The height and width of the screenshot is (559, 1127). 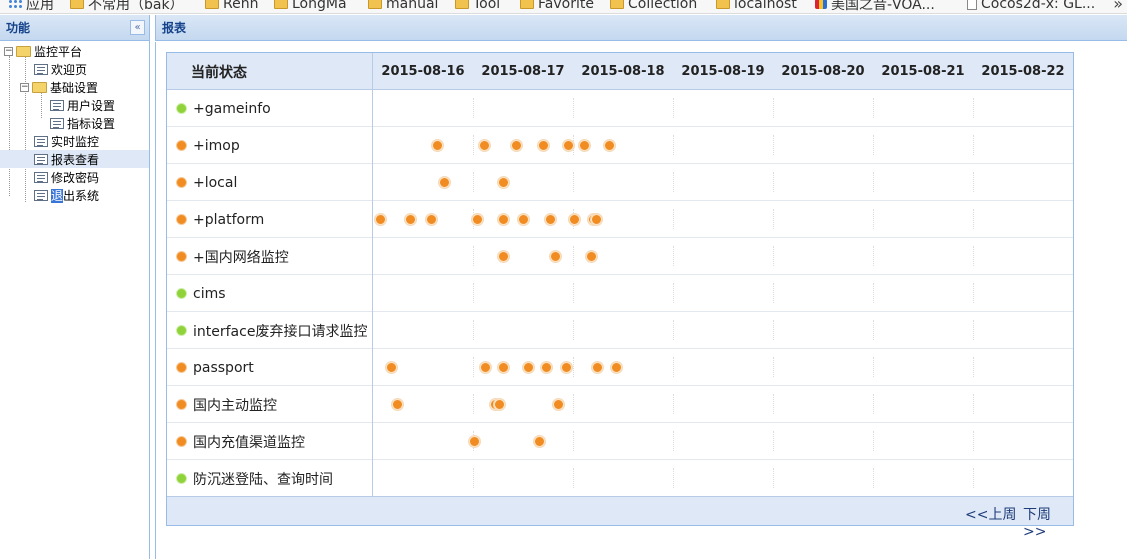 What do you see at coordinates (477, 6) in the screenshot?
I see `bookmark-item: Tool` at bounding box center [477, 6].